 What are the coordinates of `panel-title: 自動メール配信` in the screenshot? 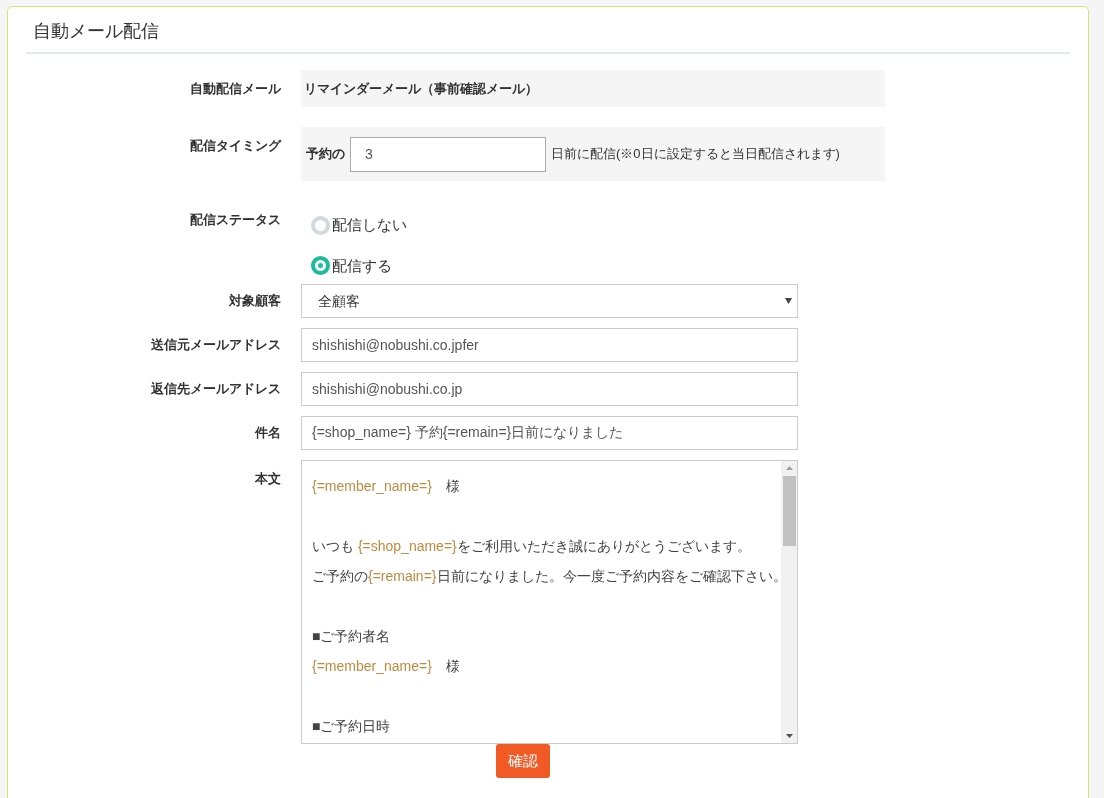 It's located at (96, 31).